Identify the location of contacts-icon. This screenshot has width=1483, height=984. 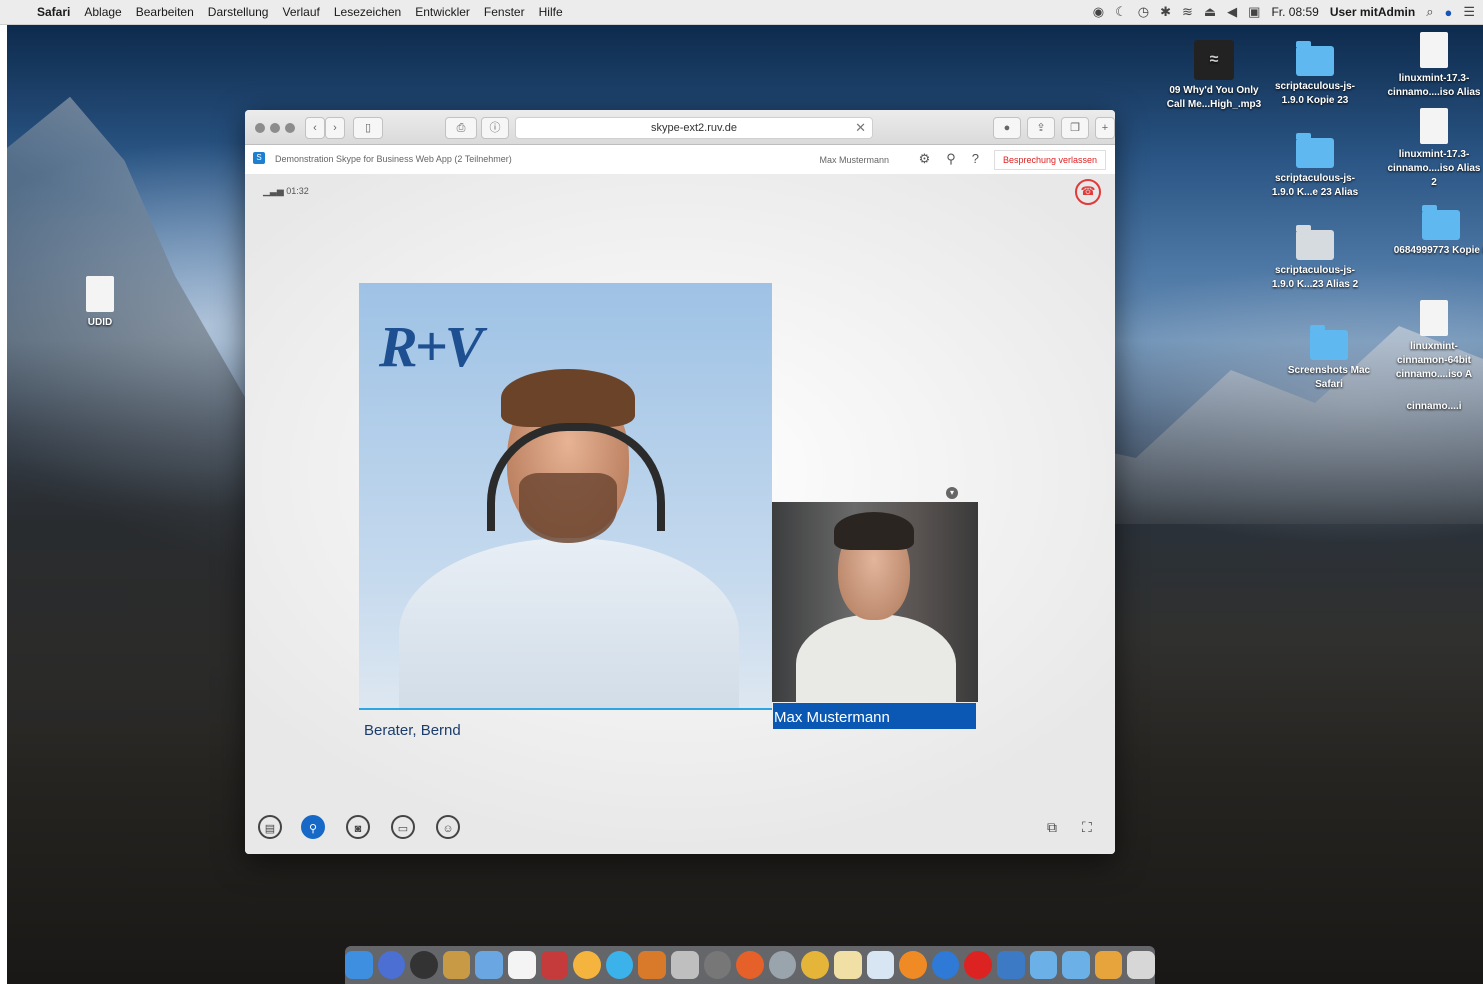
(456, 965).